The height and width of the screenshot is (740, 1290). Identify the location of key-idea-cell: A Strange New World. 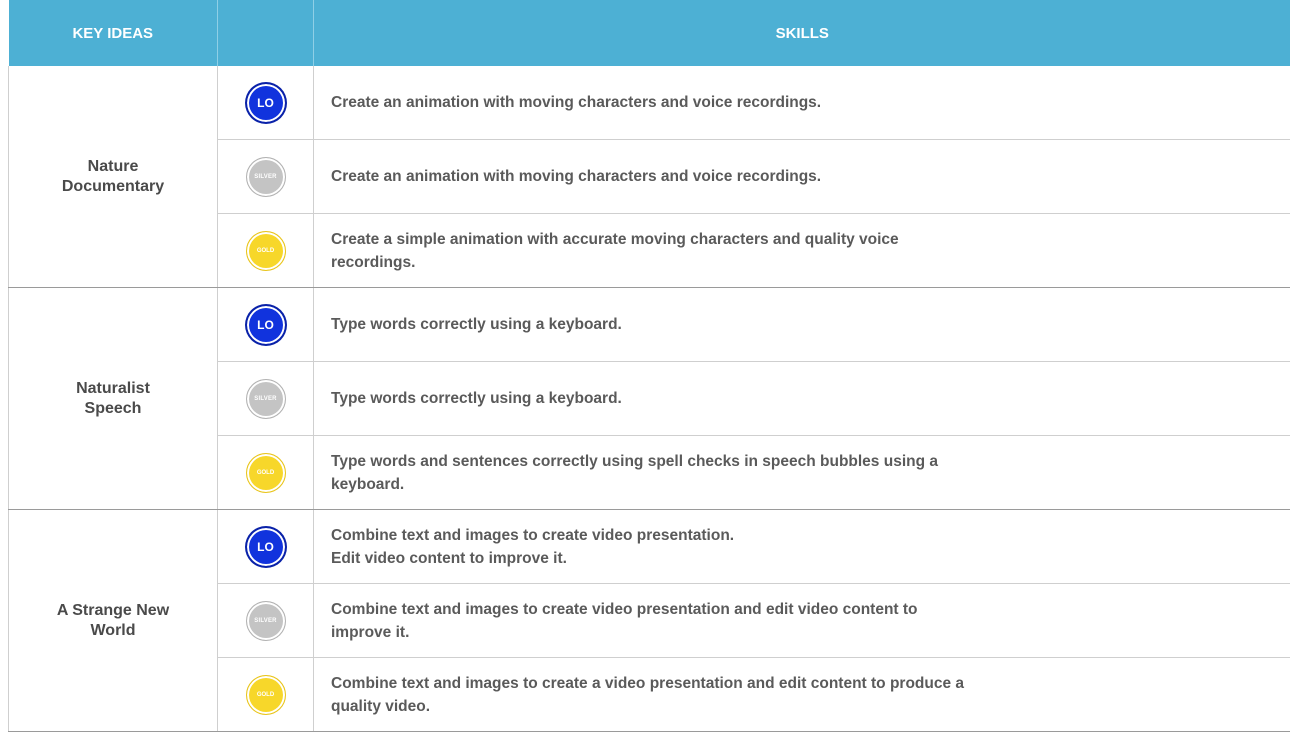
(113, 620).